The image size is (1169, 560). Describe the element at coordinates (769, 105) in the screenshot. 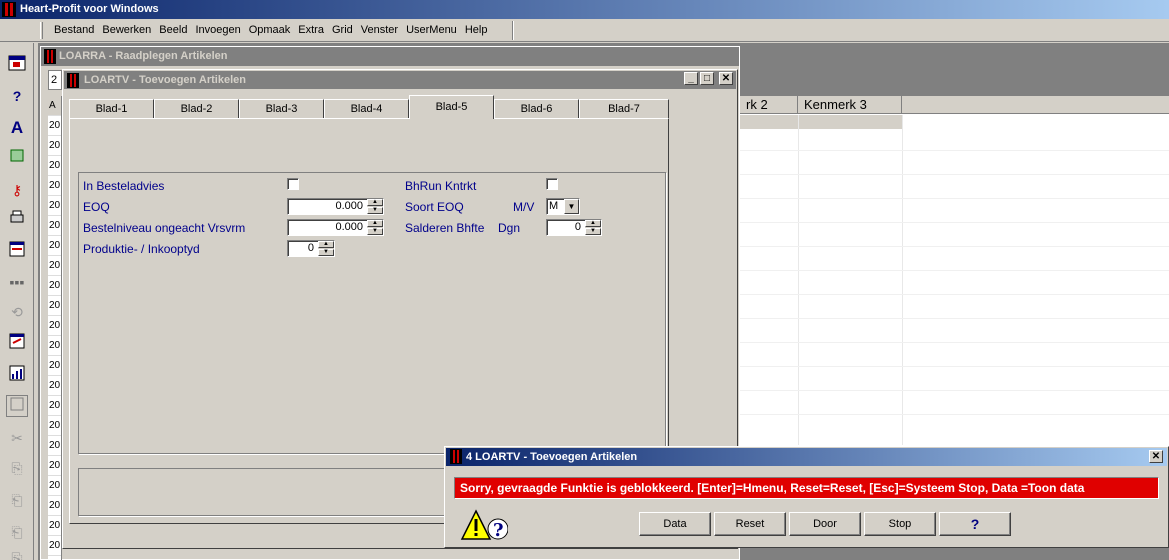

I see `column-header-kenmerk-2: rk 2` at that location.